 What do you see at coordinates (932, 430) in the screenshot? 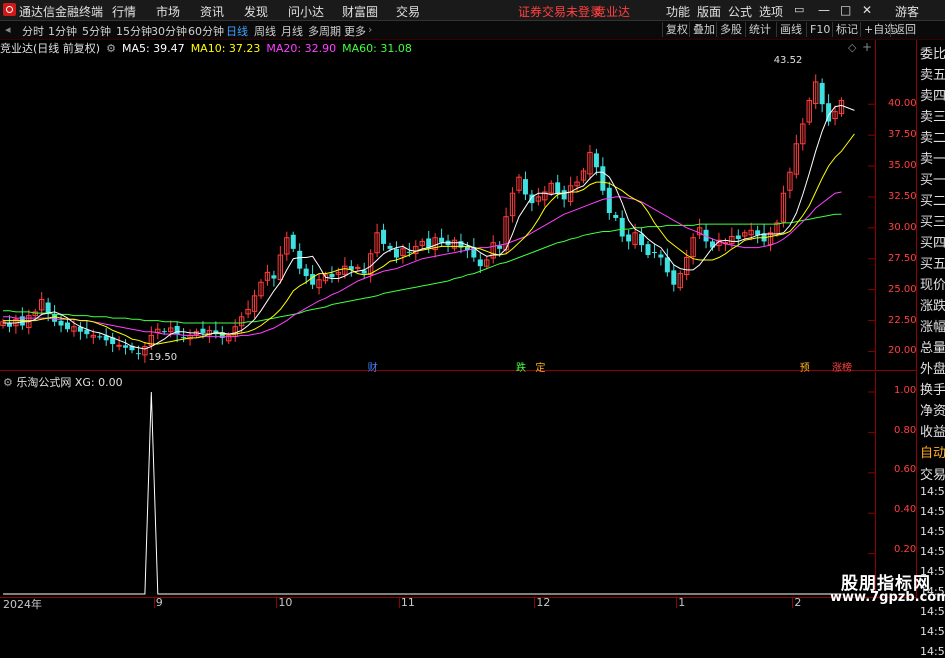
I see `side-item-18: 收益` at bounding box center [932, 430].